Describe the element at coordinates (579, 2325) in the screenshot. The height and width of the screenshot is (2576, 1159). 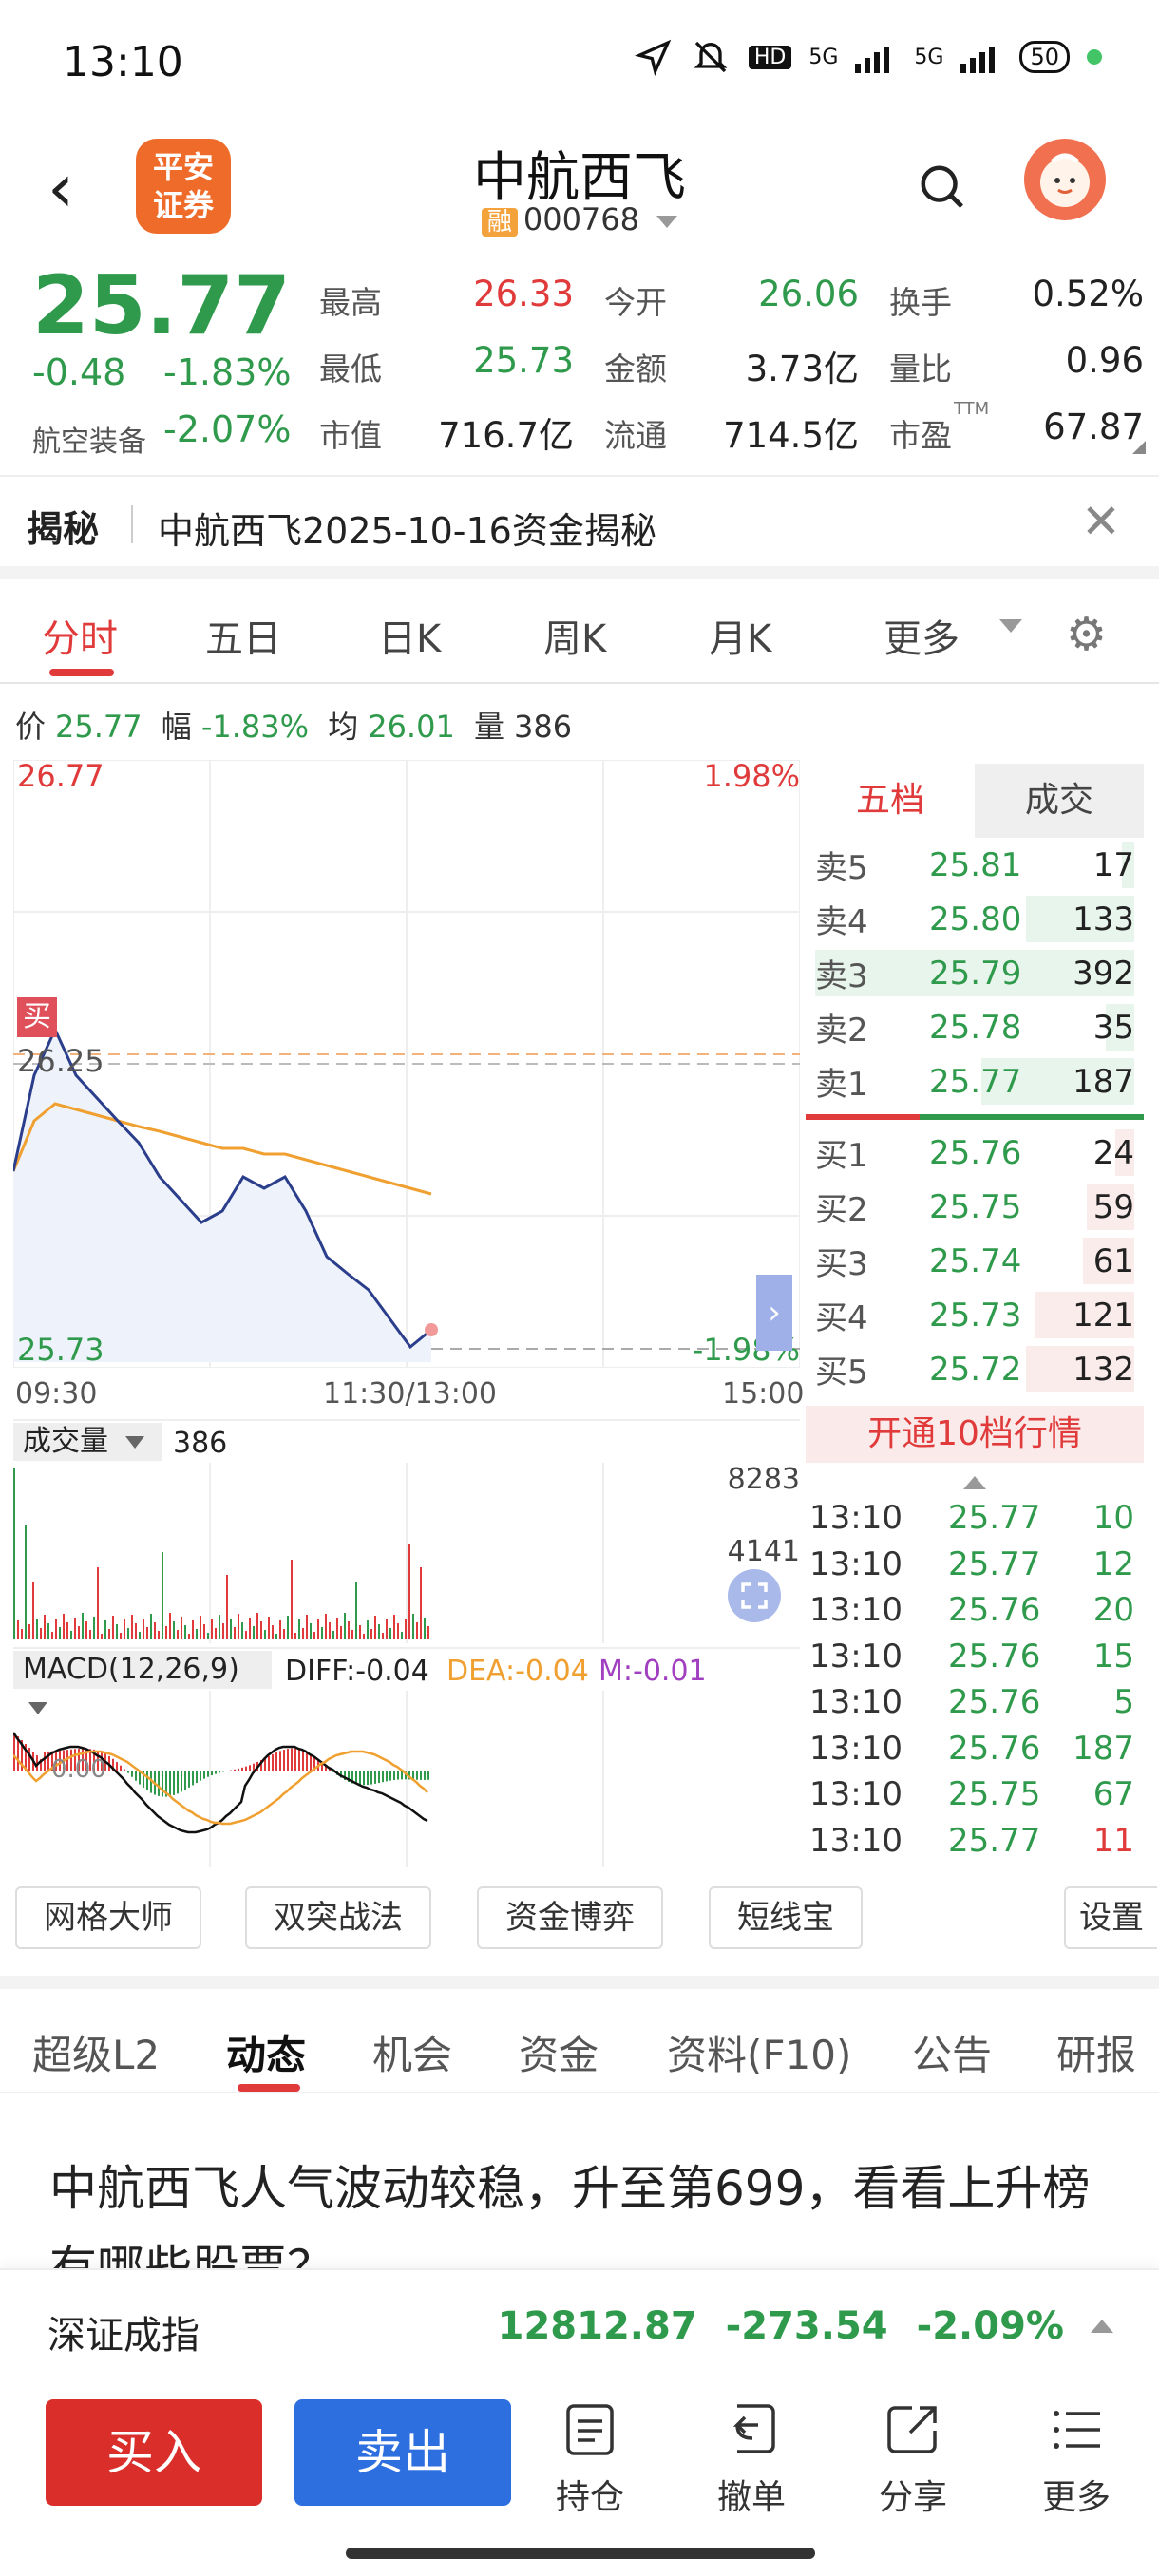
I see `index-ticker: 深证成指 12812.87 -273.54 -2.09%` at that location.